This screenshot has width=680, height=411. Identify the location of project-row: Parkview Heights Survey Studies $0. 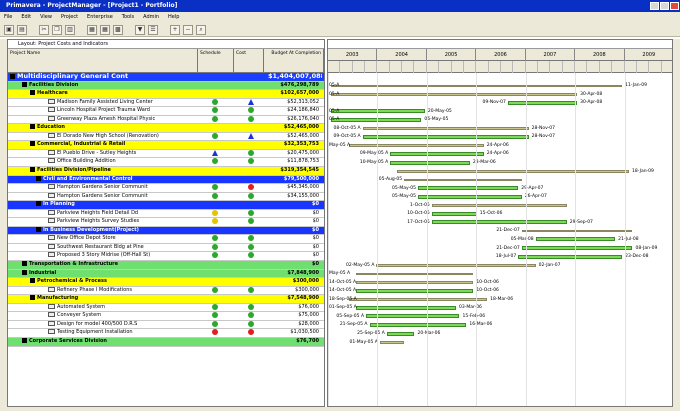
(166, 222).